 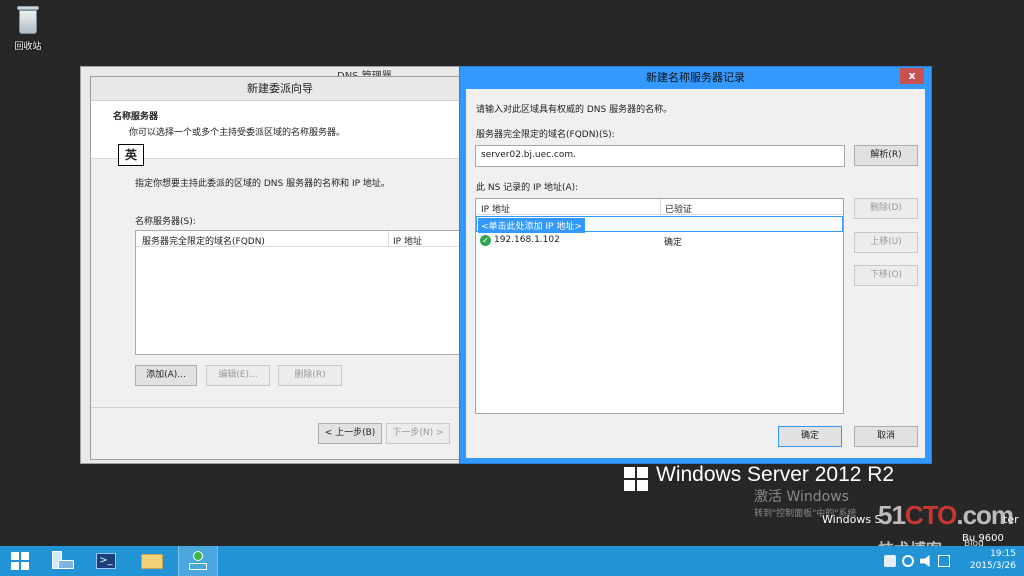 I want to click on clock-time: 19:15, so click(x=1003, y=554).